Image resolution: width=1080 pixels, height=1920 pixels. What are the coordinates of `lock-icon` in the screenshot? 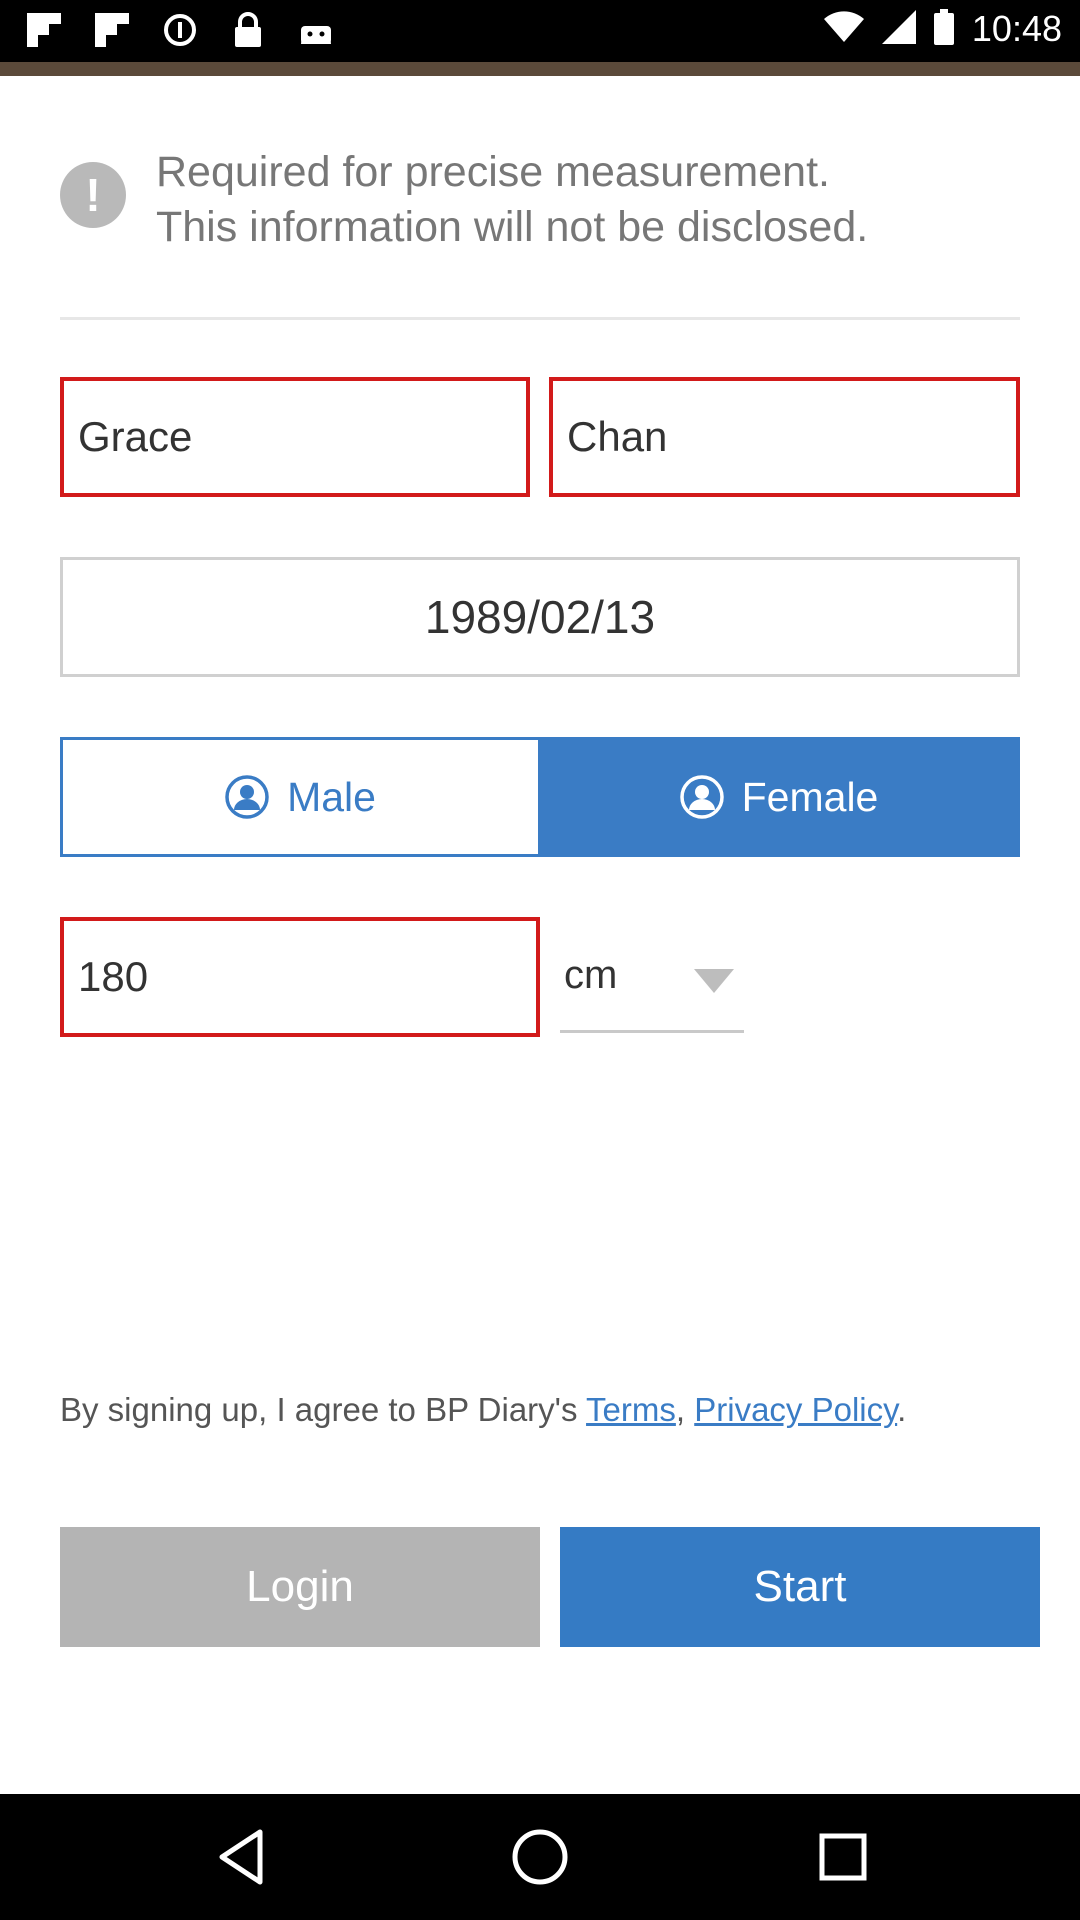 It's located at (248, 30).